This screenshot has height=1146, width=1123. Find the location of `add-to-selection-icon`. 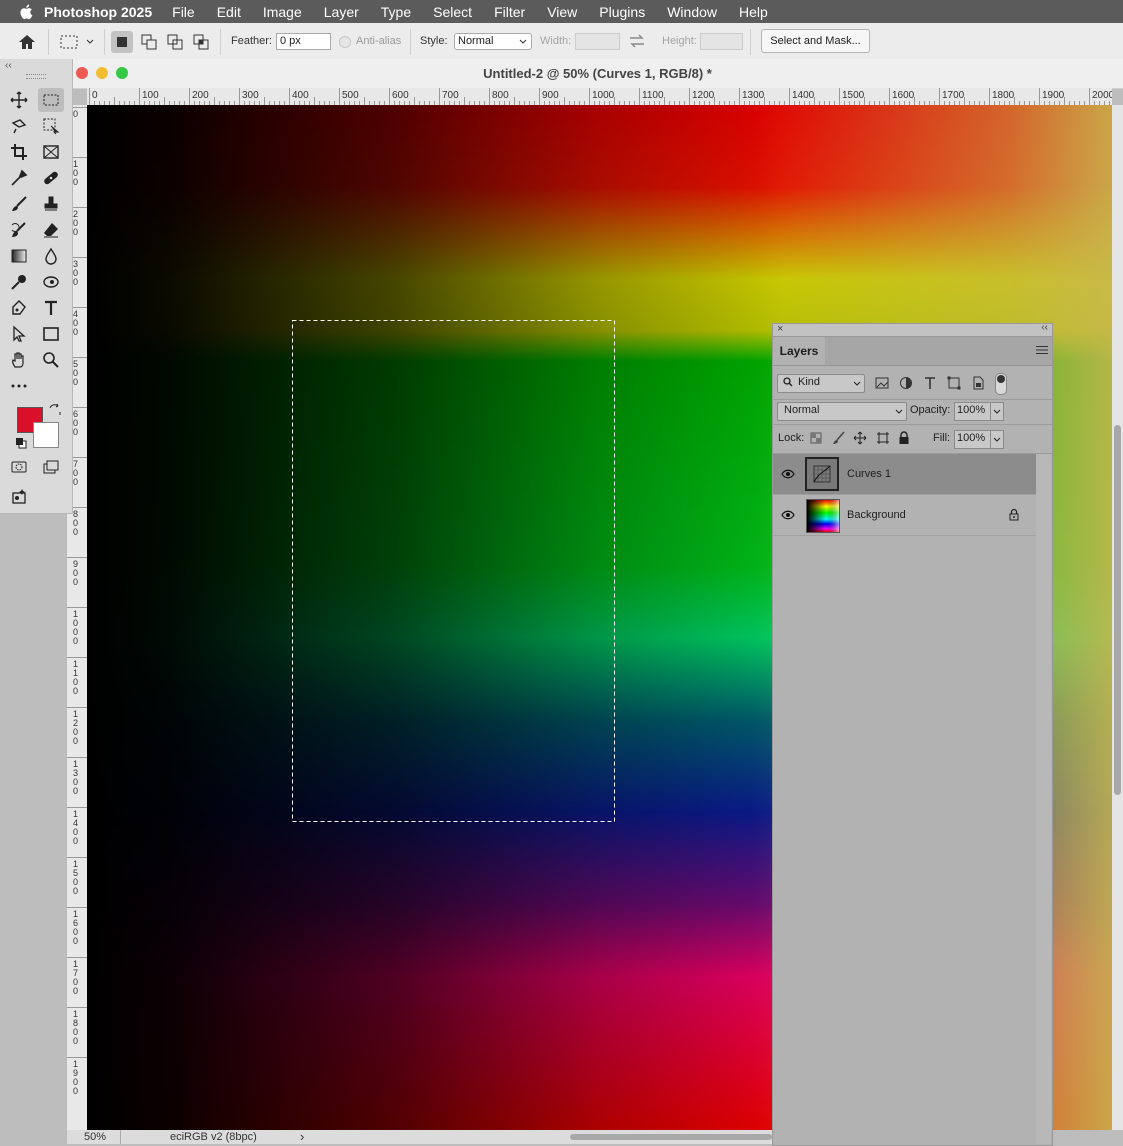

add-to-selection-icon is located at coordinates (149, 42).